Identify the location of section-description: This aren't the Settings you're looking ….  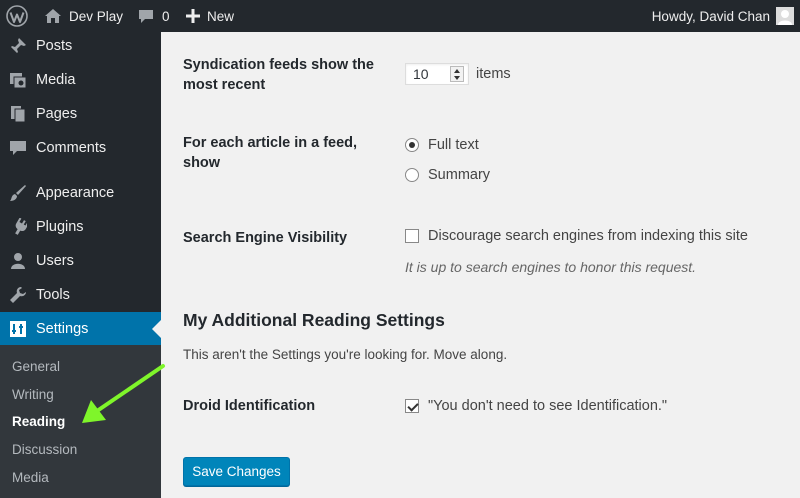
(345, 354).